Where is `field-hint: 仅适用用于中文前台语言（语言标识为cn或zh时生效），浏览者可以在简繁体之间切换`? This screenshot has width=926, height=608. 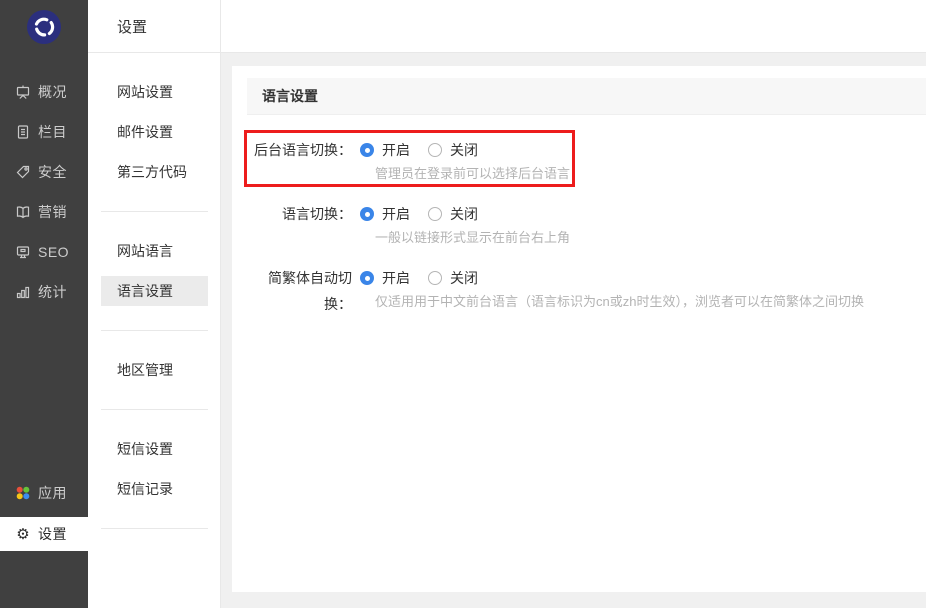
field-hint: 仅适用用于中文前台语言（语言标识为cn或zh时生效），浏览者可以在简繁体之间切换 is located at coordinates (619, 301).